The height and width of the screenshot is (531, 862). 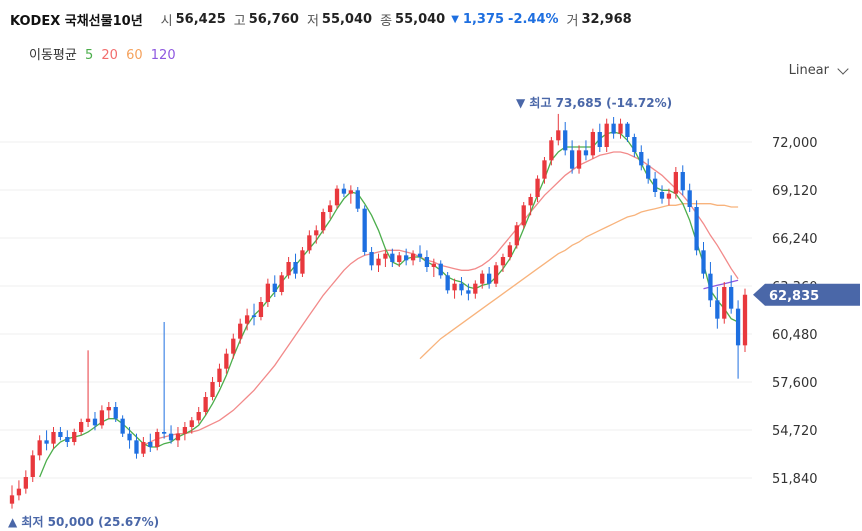 I want to click on y-tick-label: 72,000, so click(x=795, y=143).